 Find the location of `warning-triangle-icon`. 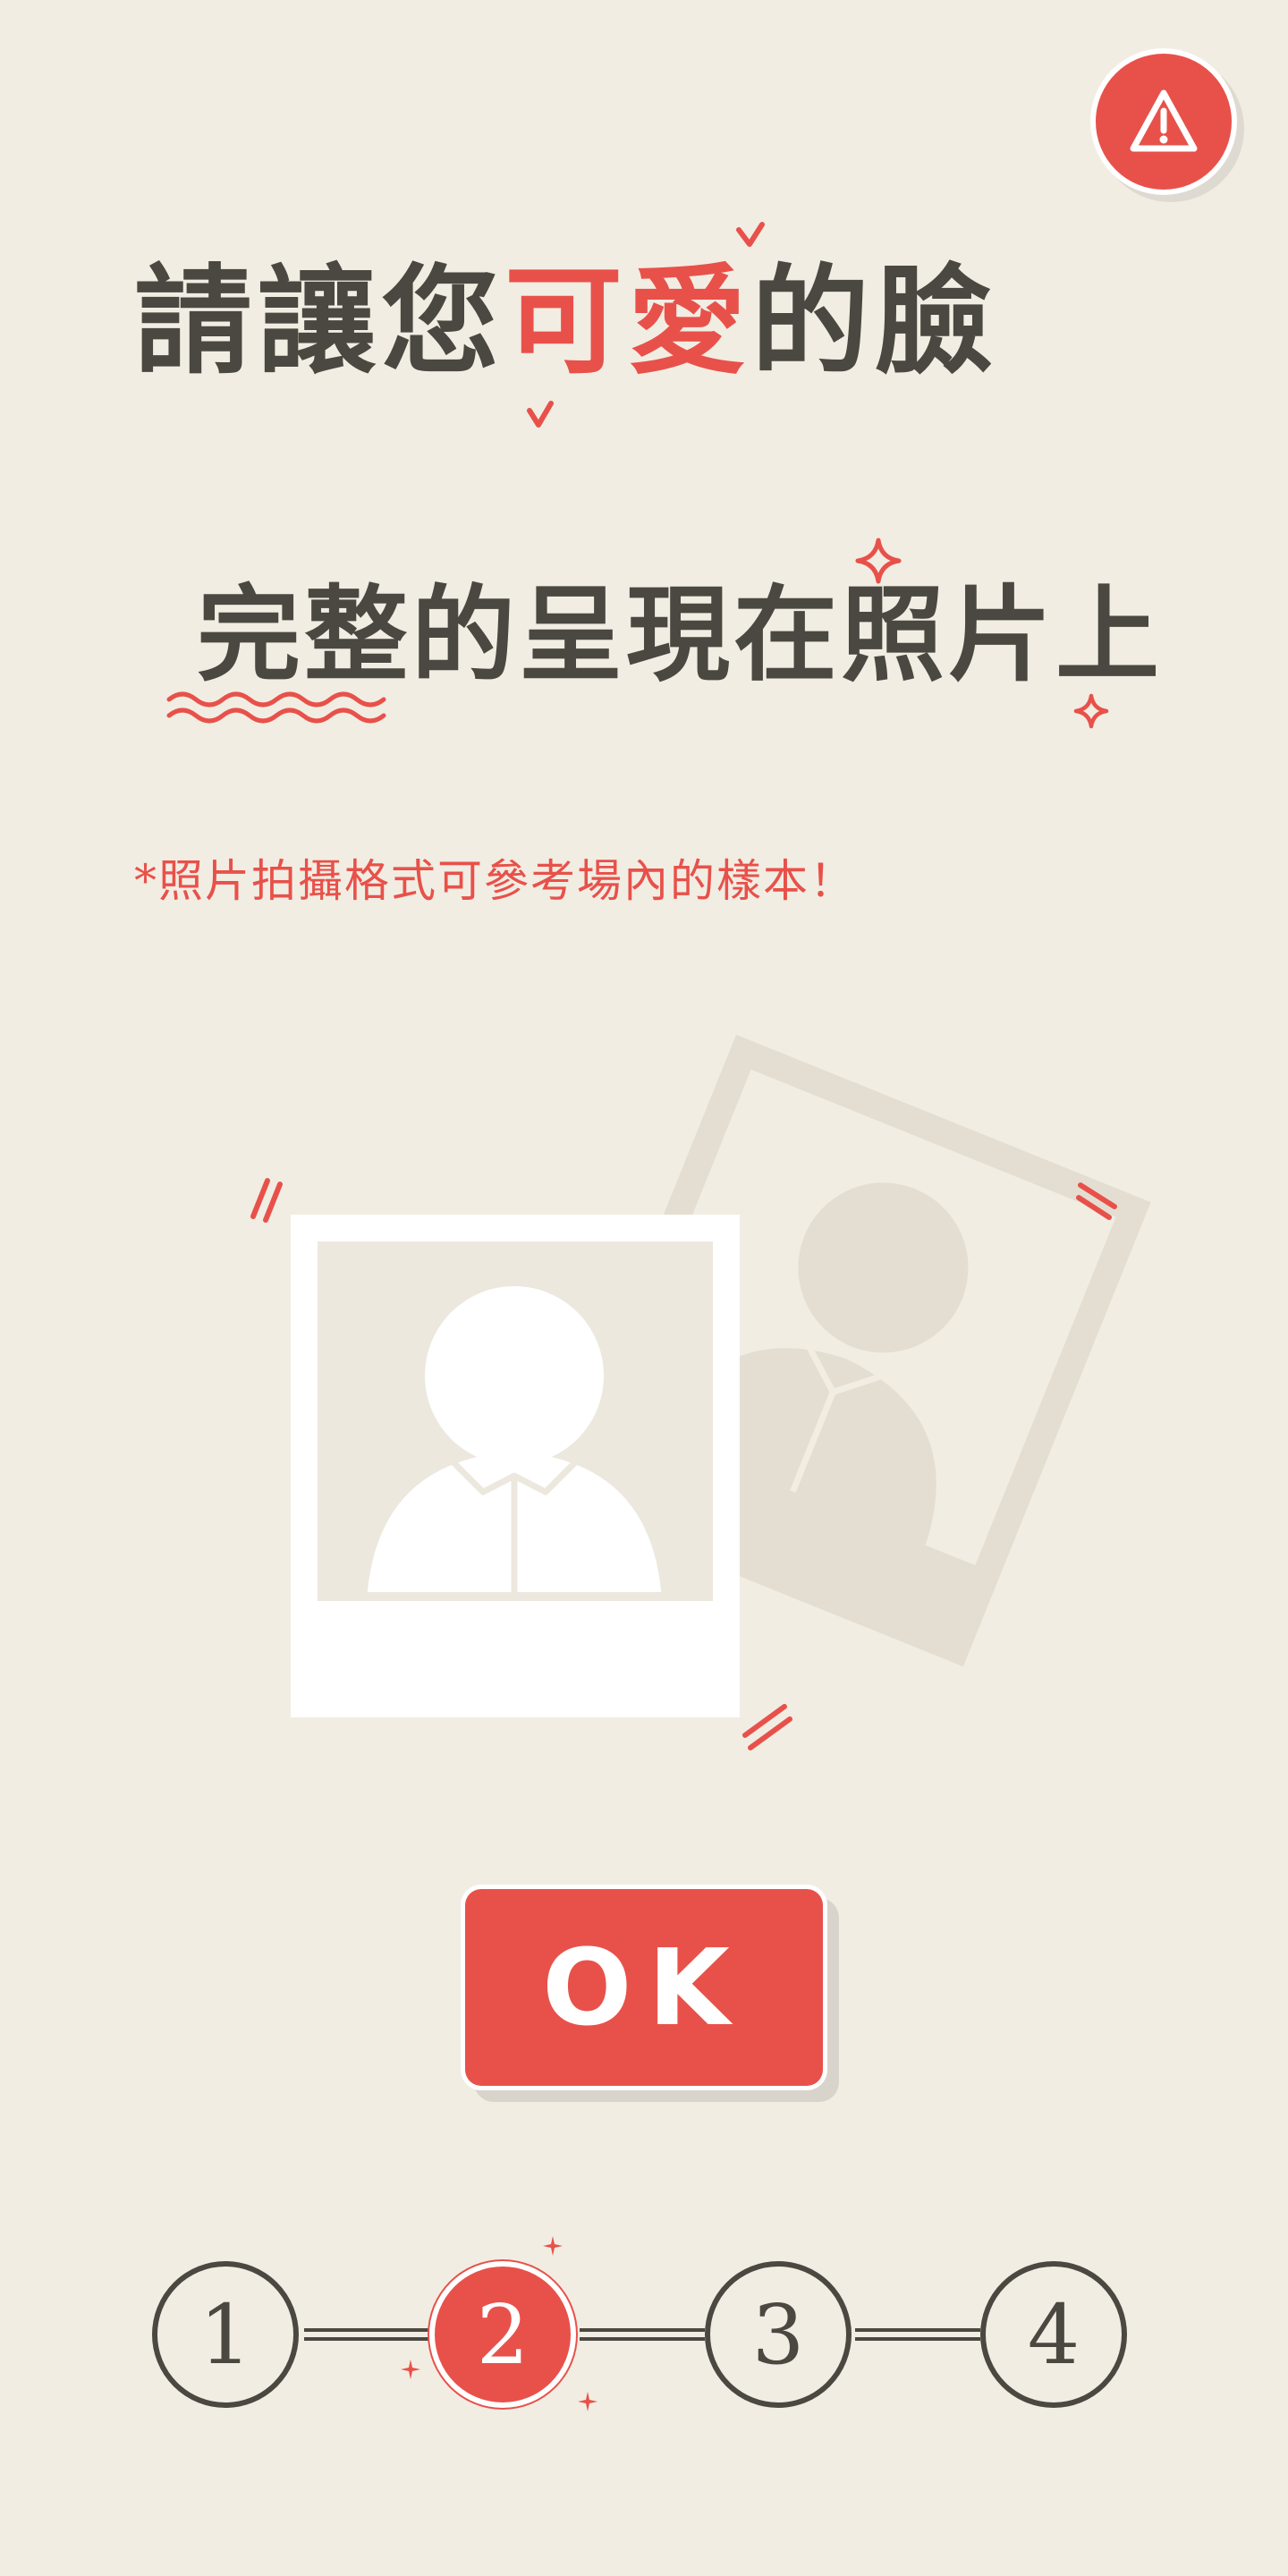

warning-triangle-icon is located at coordinates (1164, 120).